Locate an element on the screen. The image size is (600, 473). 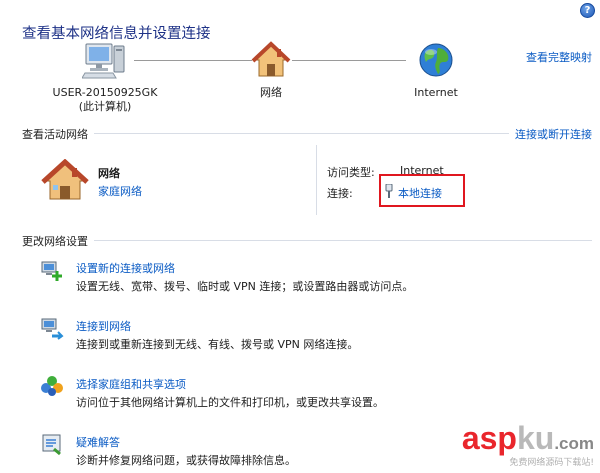
computer-sublabel: (此计算机) is located at coordinates (105, 106).